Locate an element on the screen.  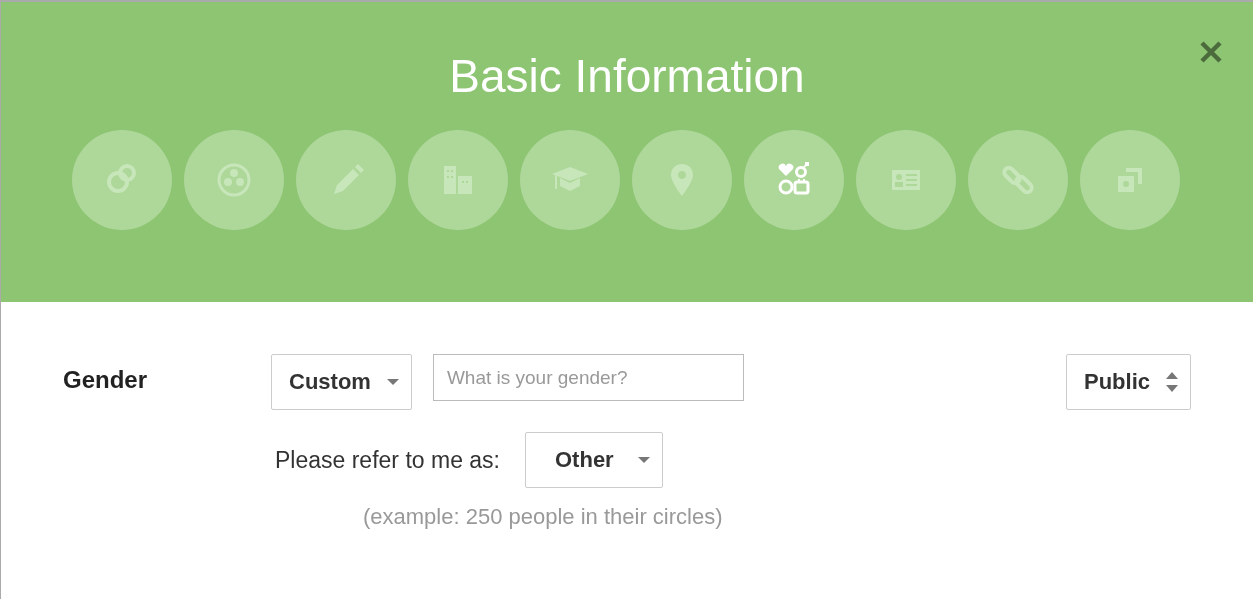
close-button is located at coordinates (1211, 52).